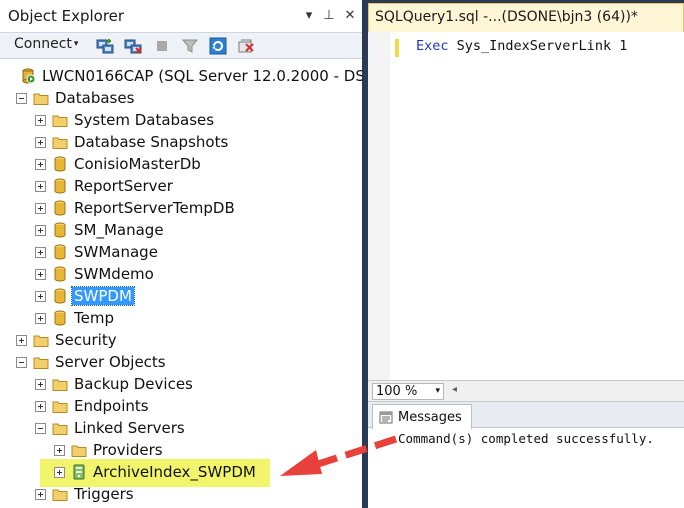 The height and width of the screenshot is (508, 684). I want to click on tree-node-databases: Databases, so click(76, 98).